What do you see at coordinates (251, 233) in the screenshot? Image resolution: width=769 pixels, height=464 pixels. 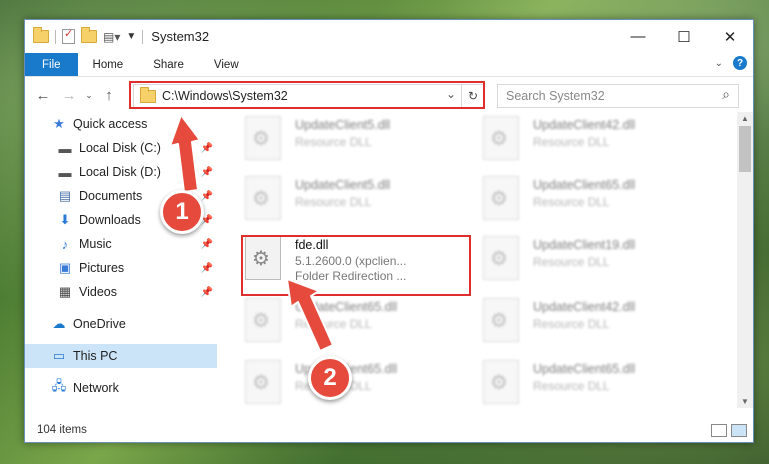 I see `annotation-arrows` at bounding box center [251, 233].